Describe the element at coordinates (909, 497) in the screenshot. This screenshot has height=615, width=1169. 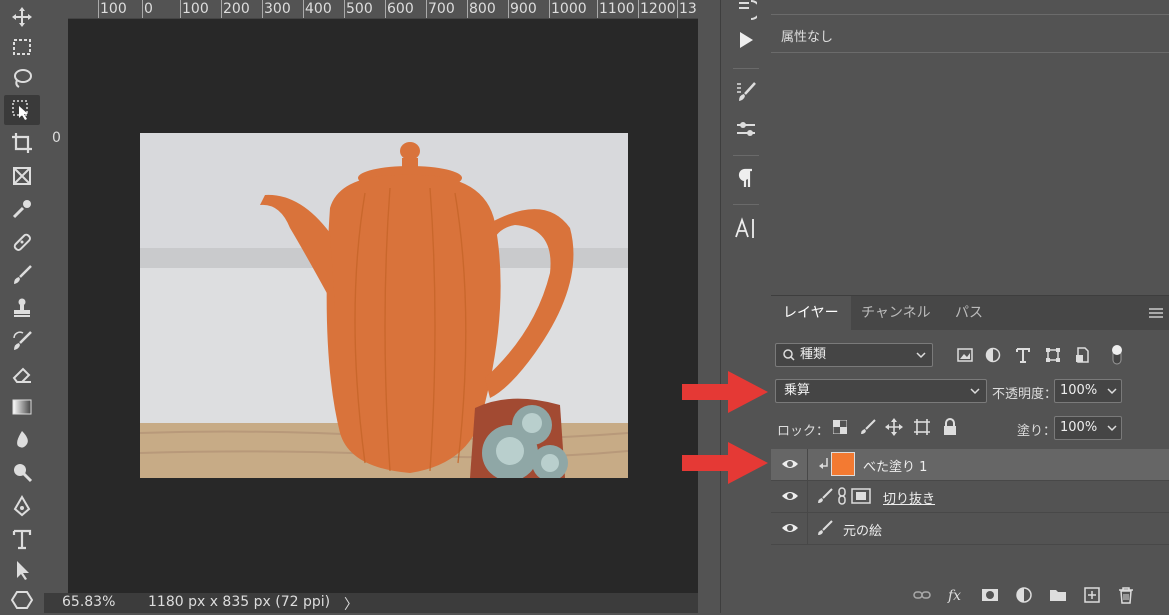
I see `layer-name: 切り抜き` at that location.